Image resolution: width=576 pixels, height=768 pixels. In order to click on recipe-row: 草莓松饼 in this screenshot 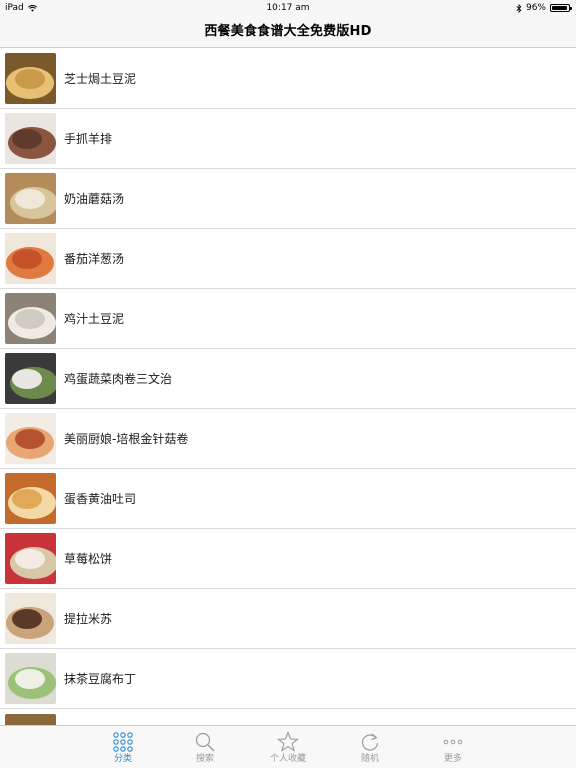, I will do `click(288, 559)`.